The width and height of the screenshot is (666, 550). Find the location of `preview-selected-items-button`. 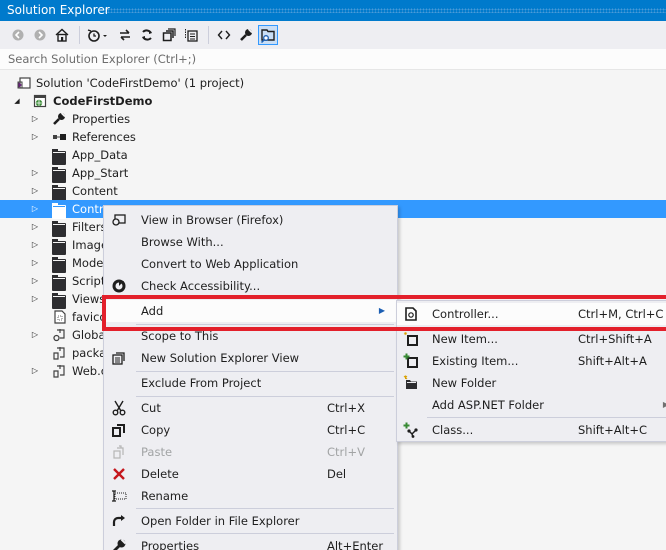

preview-selected-items-button is located at coordinates (268, 35).